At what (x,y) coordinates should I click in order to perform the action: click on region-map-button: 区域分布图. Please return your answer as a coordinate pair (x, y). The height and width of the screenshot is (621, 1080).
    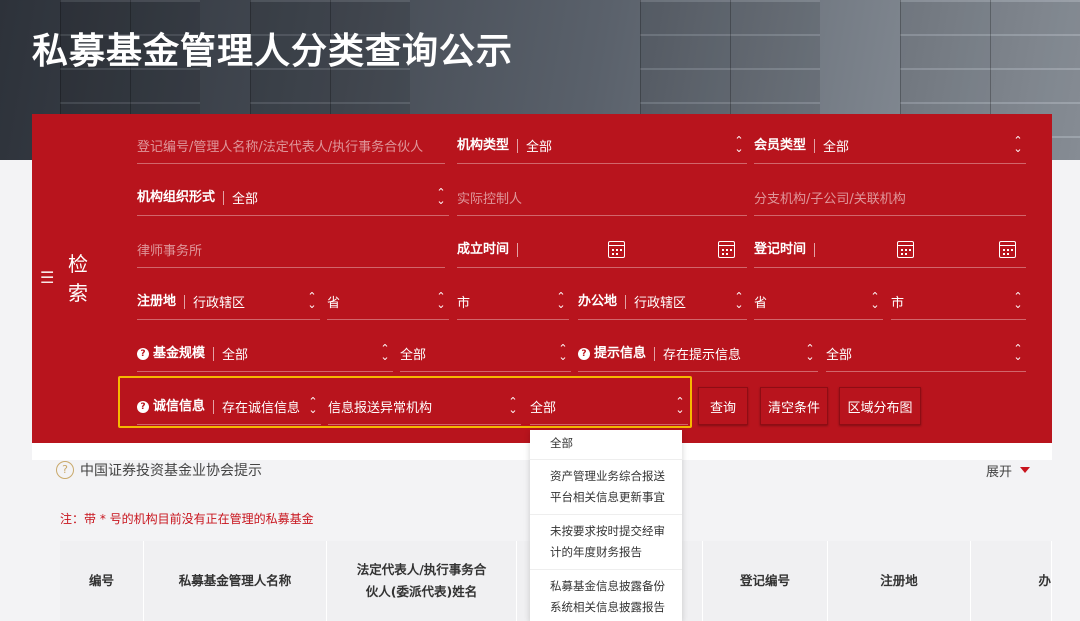
    Looking at the image, I should click on (880, 406).